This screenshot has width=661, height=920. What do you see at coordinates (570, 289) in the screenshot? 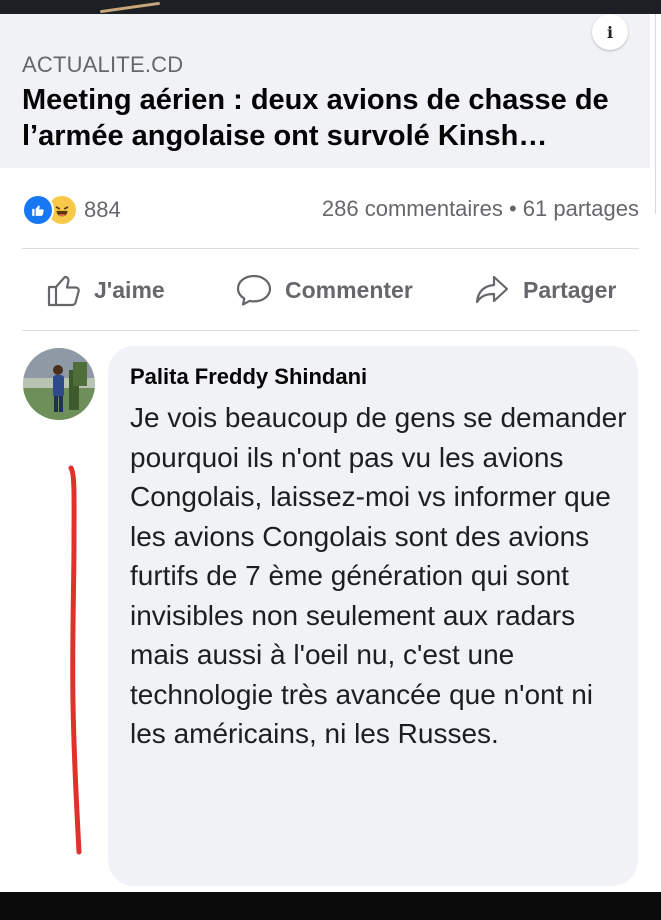
I see `share-label: Partager` at bounding box center [570, 289].